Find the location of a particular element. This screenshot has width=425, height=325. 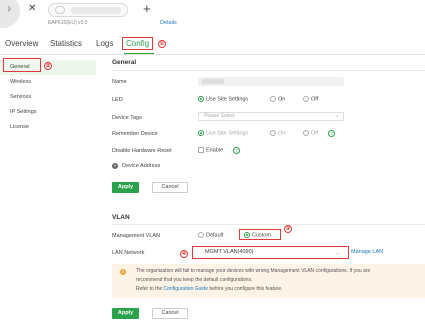

device-name-redacted is located at coordinates (96, 10).